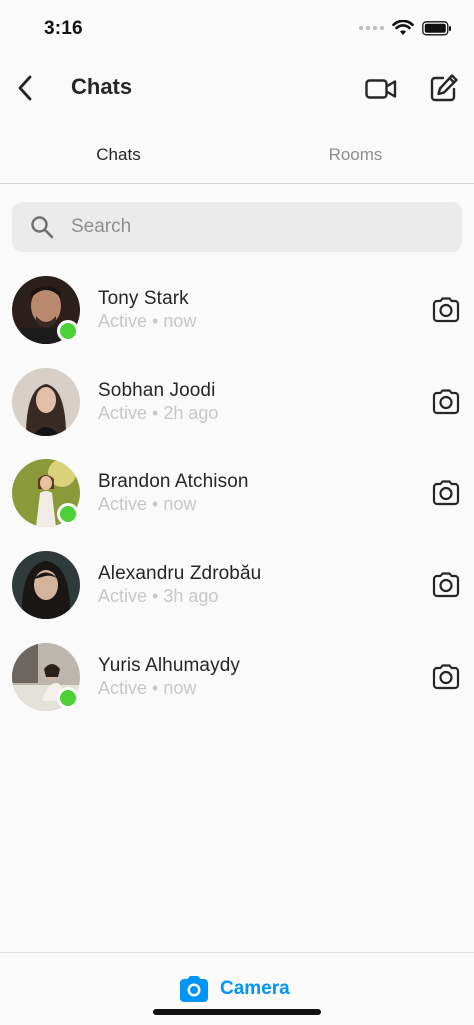  Describe the element at coordinates (355, 157) in the screenshot. I see `tab-rooms: Rooms` at that location.